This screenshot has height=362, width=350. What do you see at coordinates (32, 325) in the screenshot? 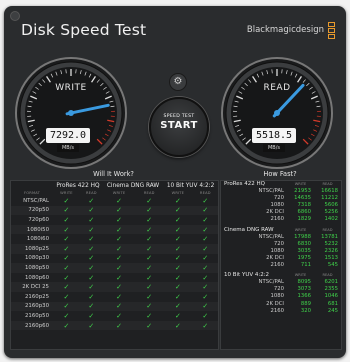
I see `format-label: 2160p60` at bounding box center [32, 325].